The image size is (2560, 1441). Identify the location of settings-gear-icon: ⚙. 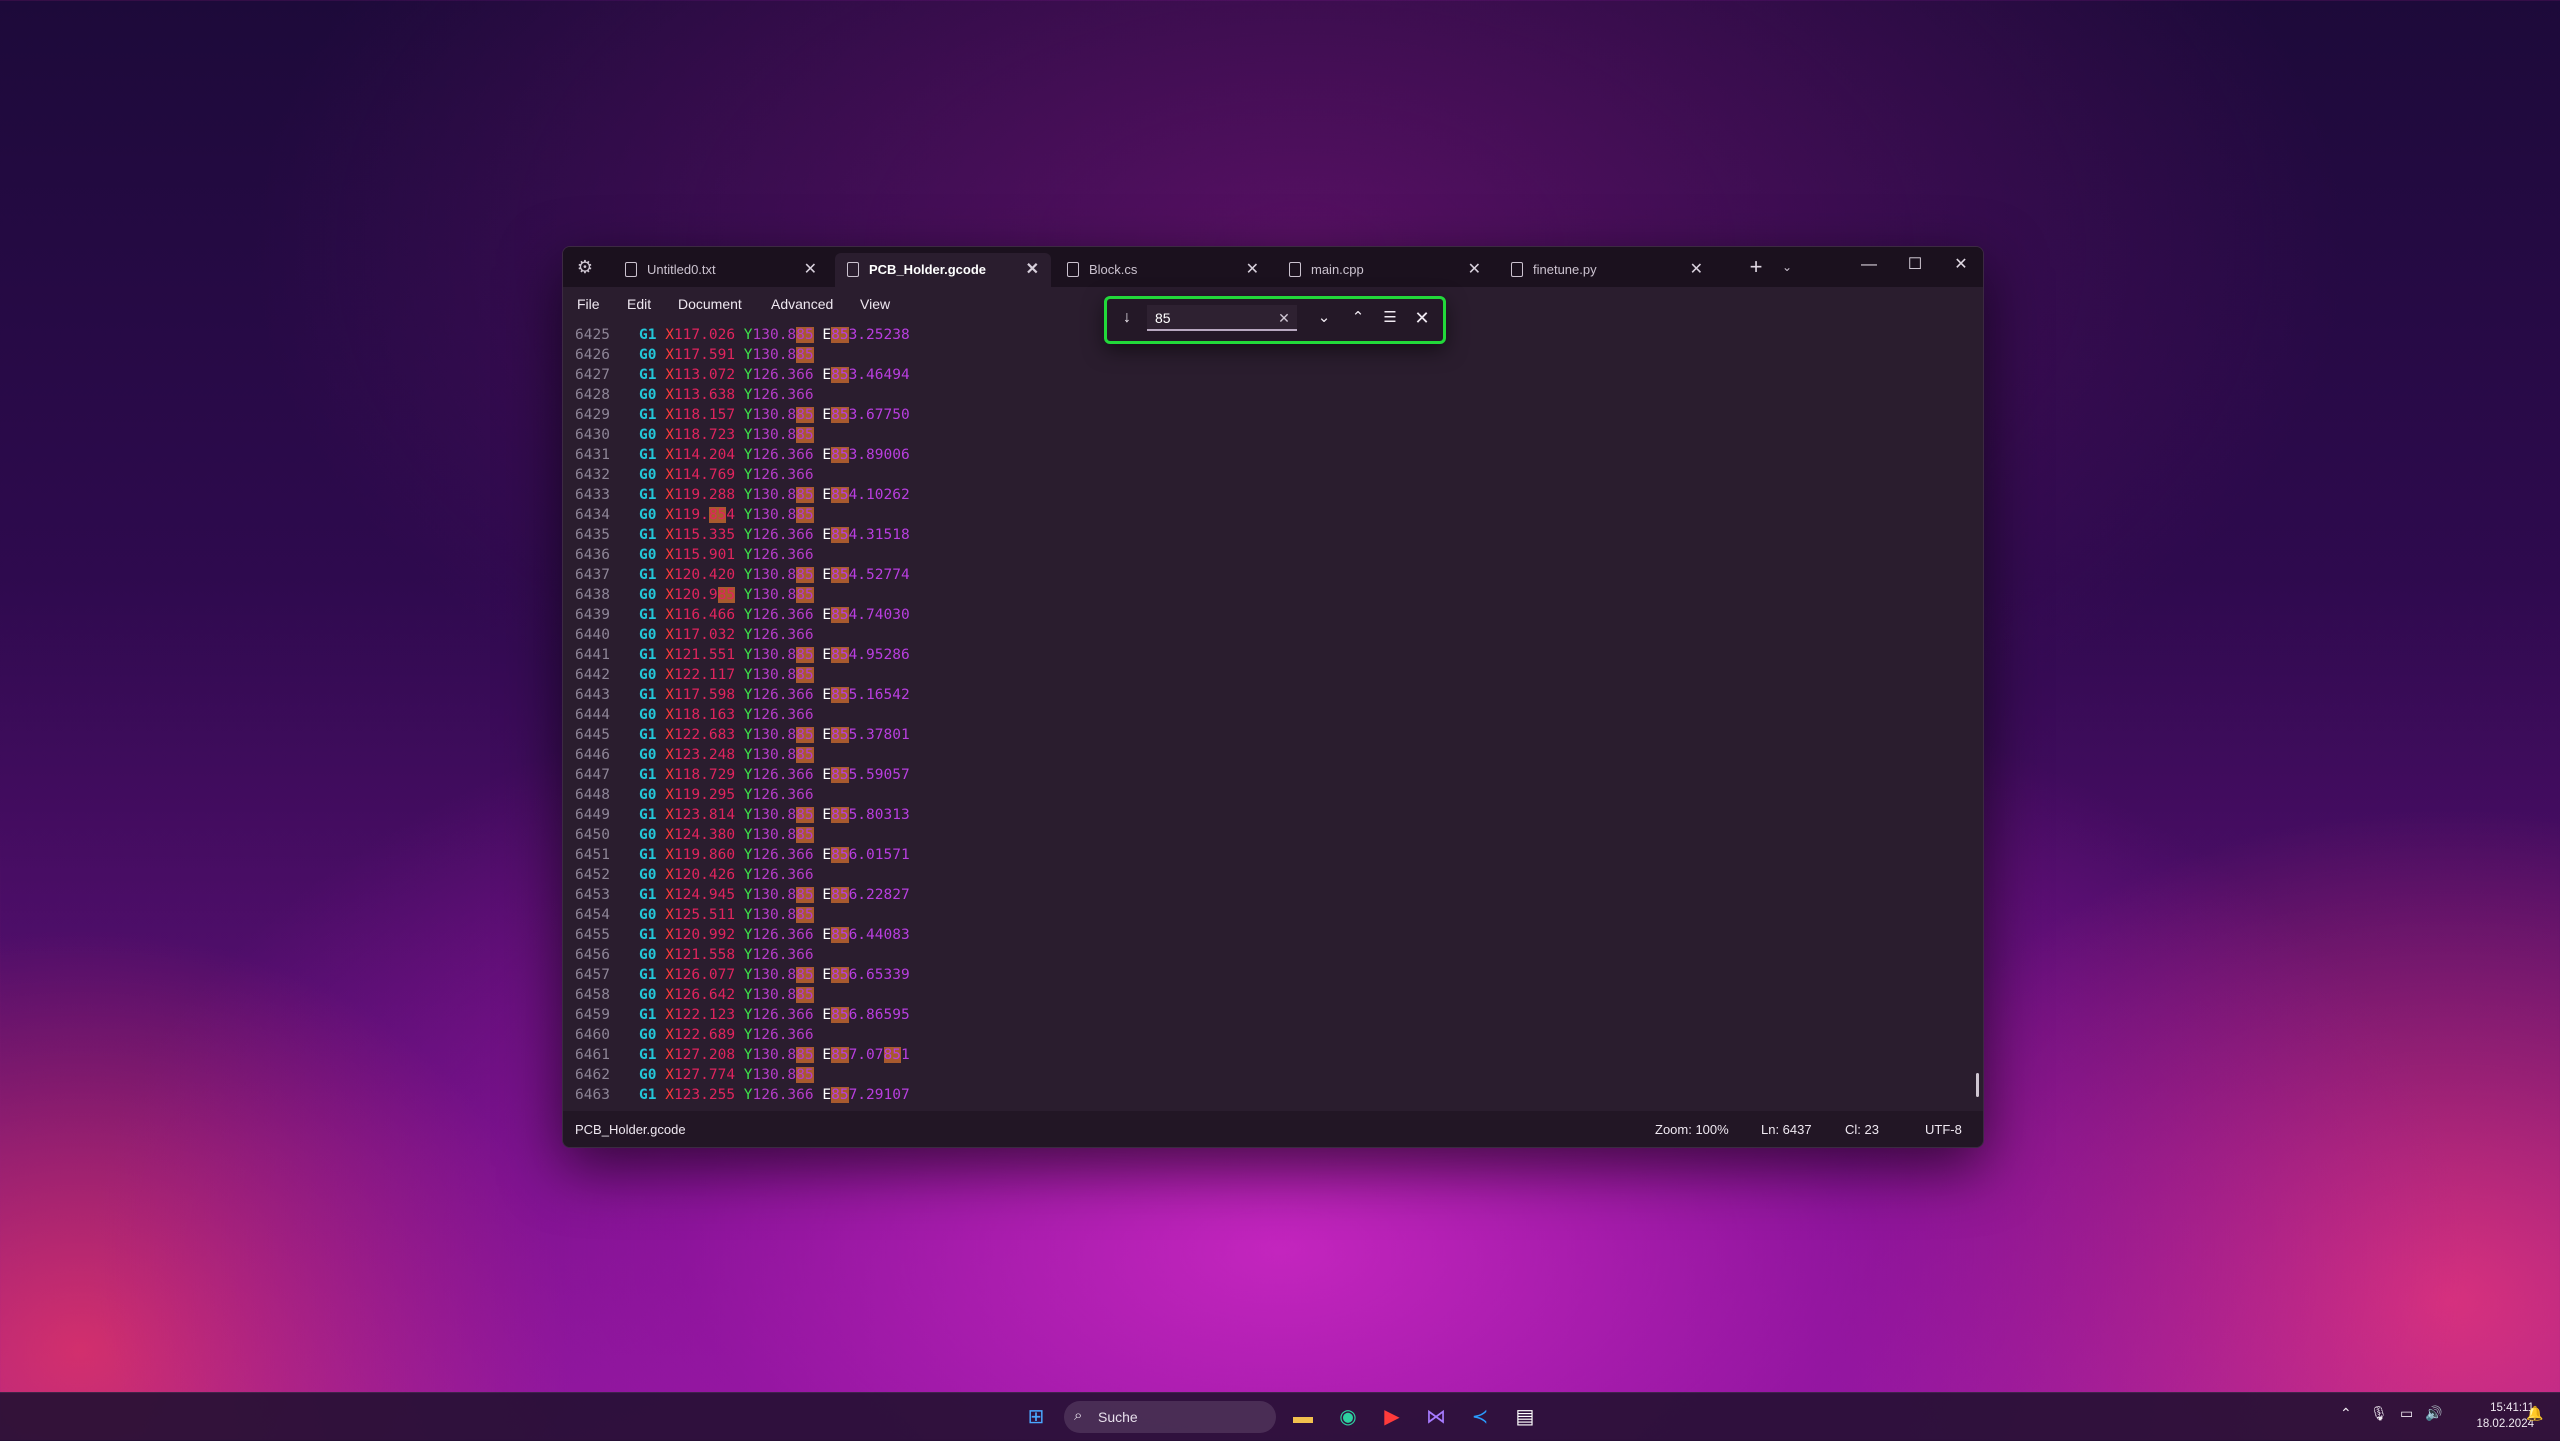
(585, 267).